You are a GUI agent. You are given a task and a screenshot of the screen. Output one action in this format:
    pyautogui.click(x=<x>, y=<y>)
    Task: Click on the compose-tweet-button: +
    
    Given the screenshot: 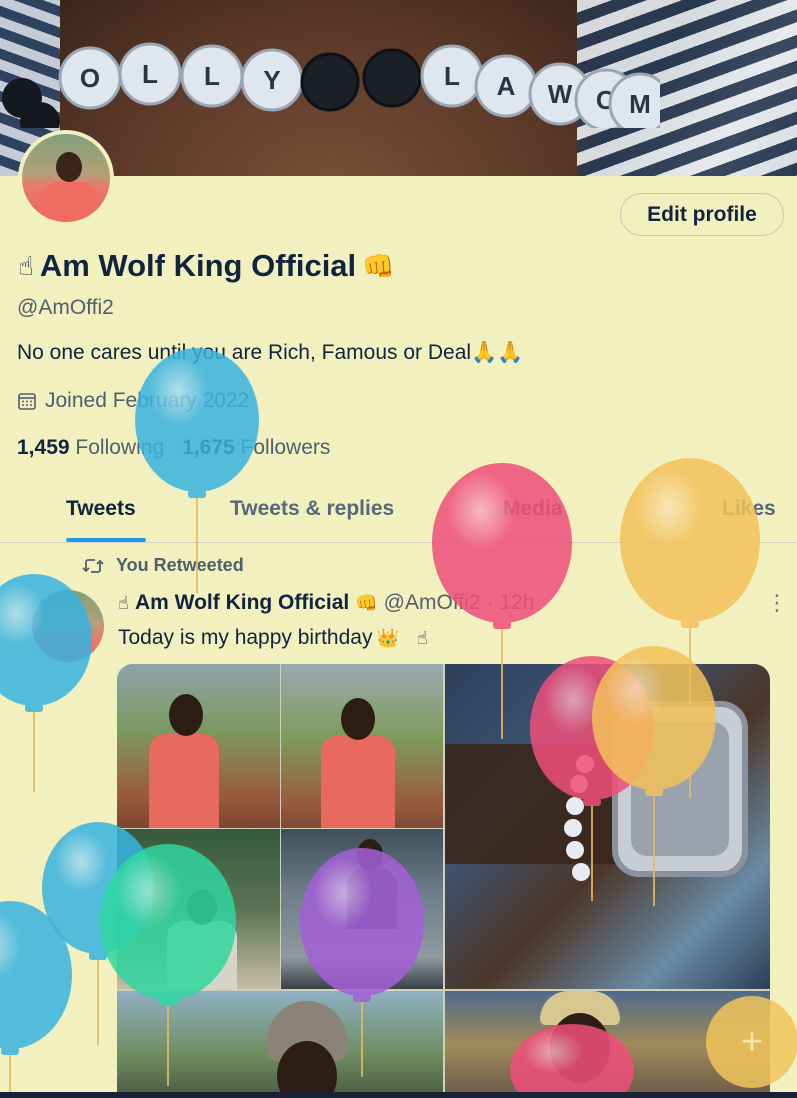 What is the action you would take?
    pyautogui.click(x=751, y=1042)
    